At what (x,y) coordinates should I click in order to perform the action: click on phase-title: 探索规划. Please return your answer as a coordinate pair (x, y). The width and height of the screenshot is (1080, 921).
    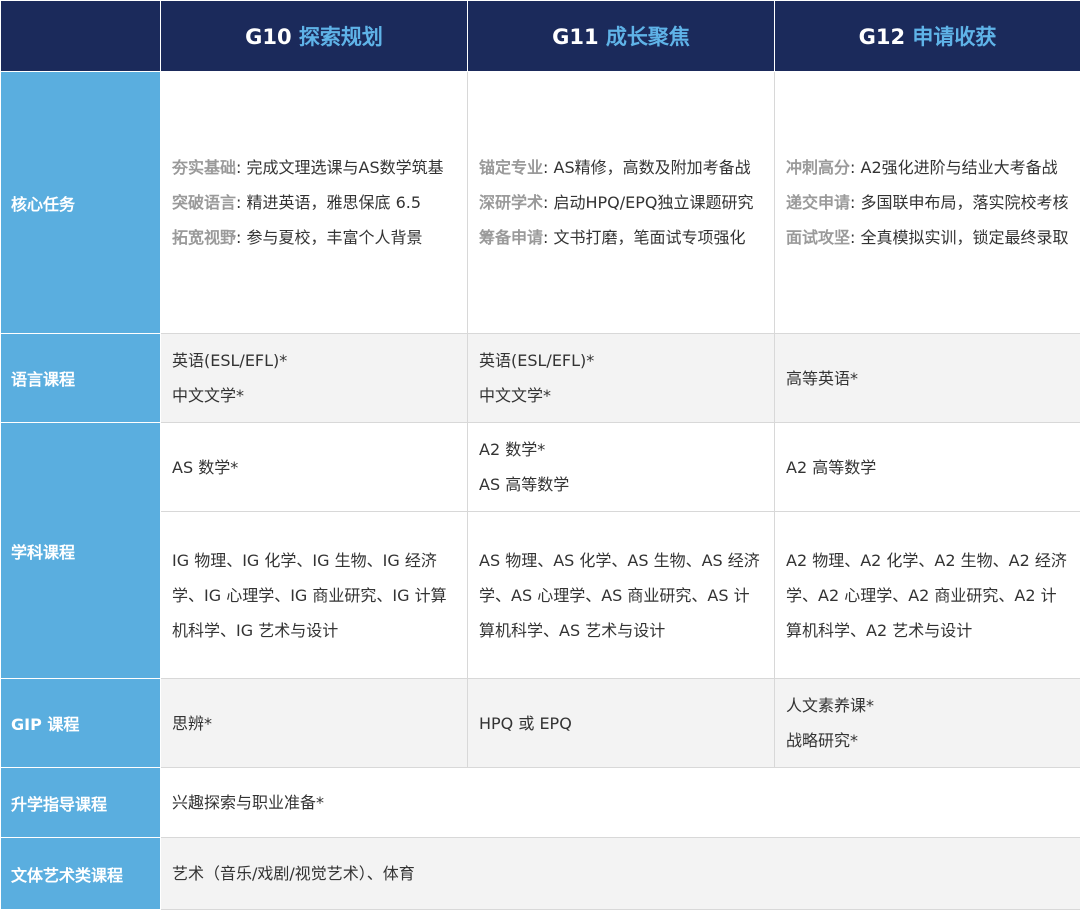
    Looking at the image, I should click on (340, 37).